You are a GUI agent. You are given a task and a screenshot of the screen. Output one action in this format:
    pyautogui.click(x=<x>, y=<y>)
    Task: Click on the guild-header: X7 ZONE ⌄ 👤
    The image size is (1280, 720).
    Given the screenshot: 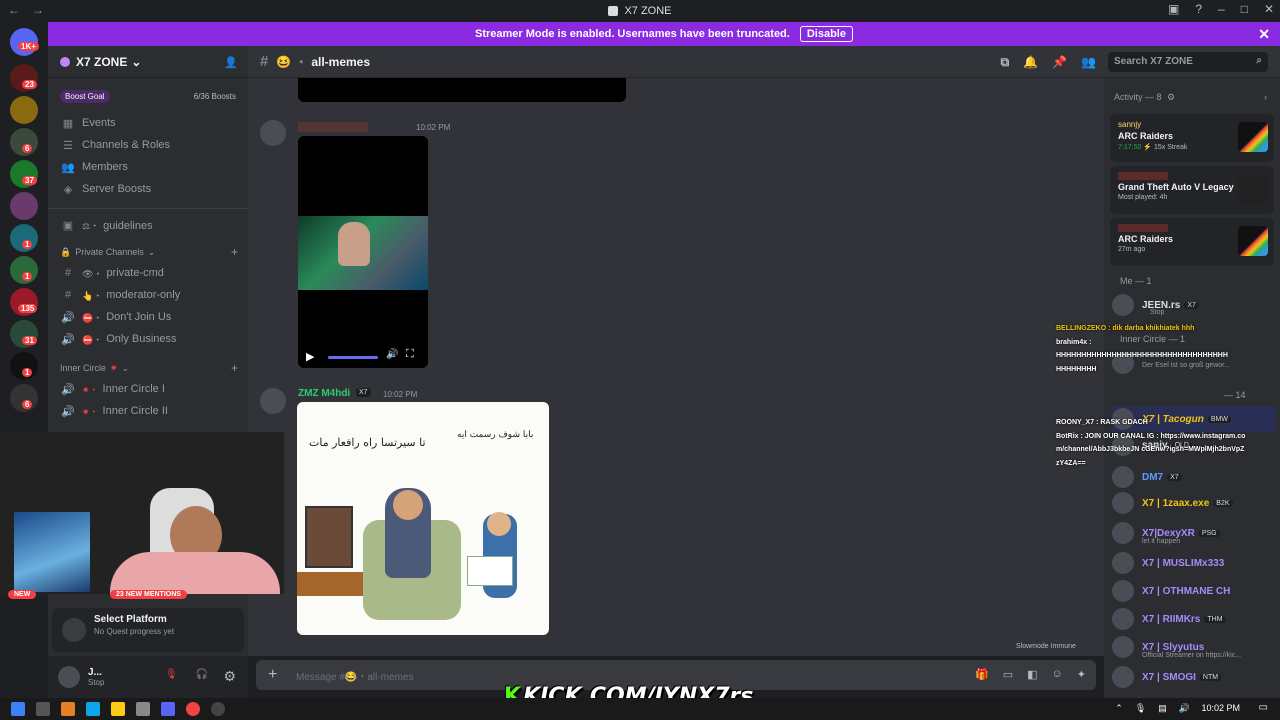 What is the action you would take?
    pyautogui.click(x=148, y=62)
    